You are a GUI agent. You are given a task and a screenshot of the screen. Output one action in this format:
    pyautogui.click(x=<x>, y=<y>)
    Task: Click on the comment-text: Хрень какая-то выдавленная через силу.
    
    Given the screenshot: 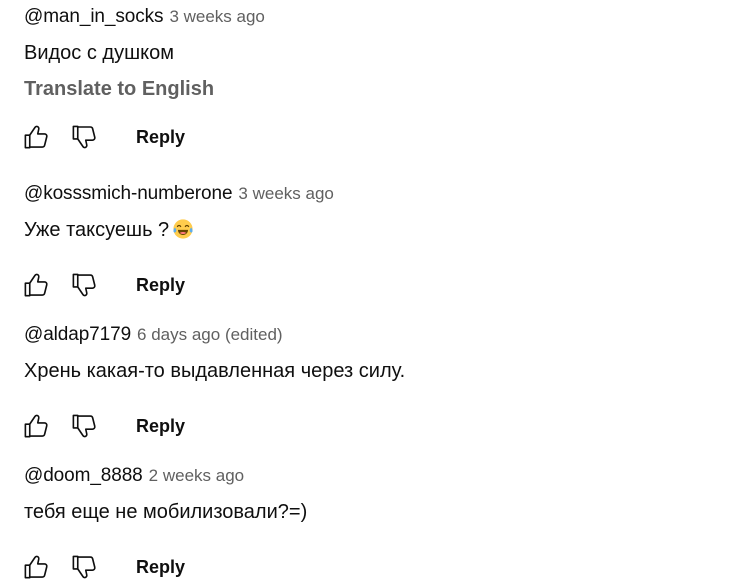 What is the action you would take?
    pyautogui.click(x=215, y=371)
    